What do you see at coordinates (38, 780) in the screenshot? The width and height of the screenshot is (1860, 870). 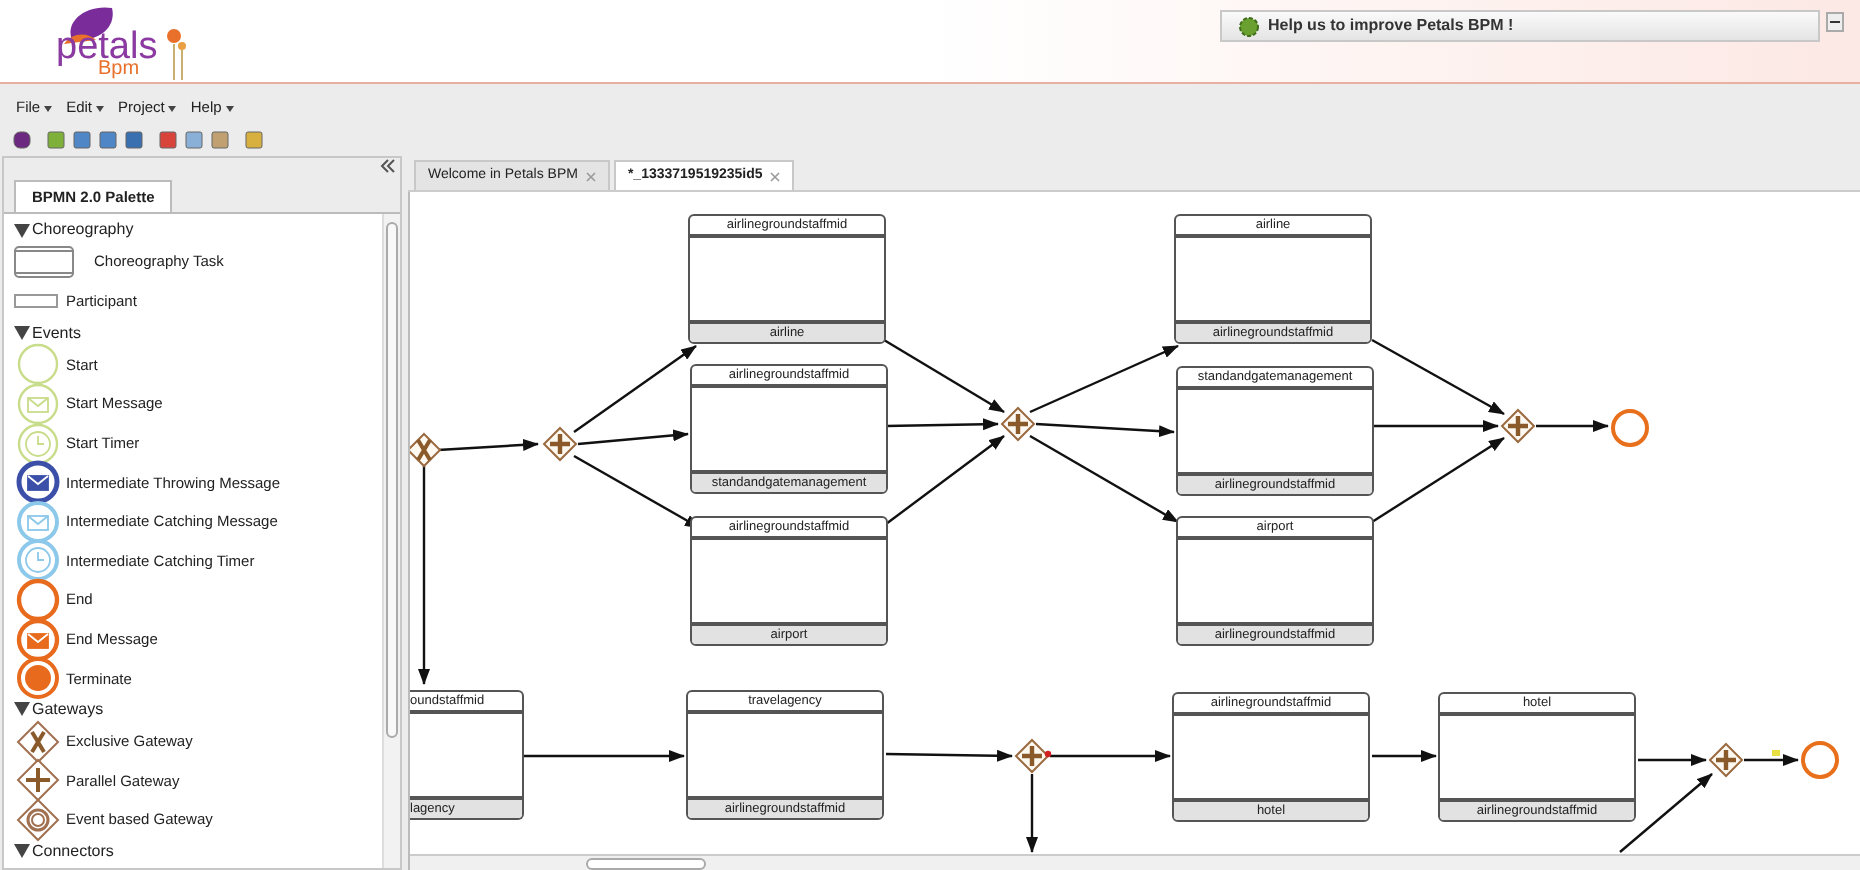 I see `parallel-gateway-icon` at bounding box center [38, 780].